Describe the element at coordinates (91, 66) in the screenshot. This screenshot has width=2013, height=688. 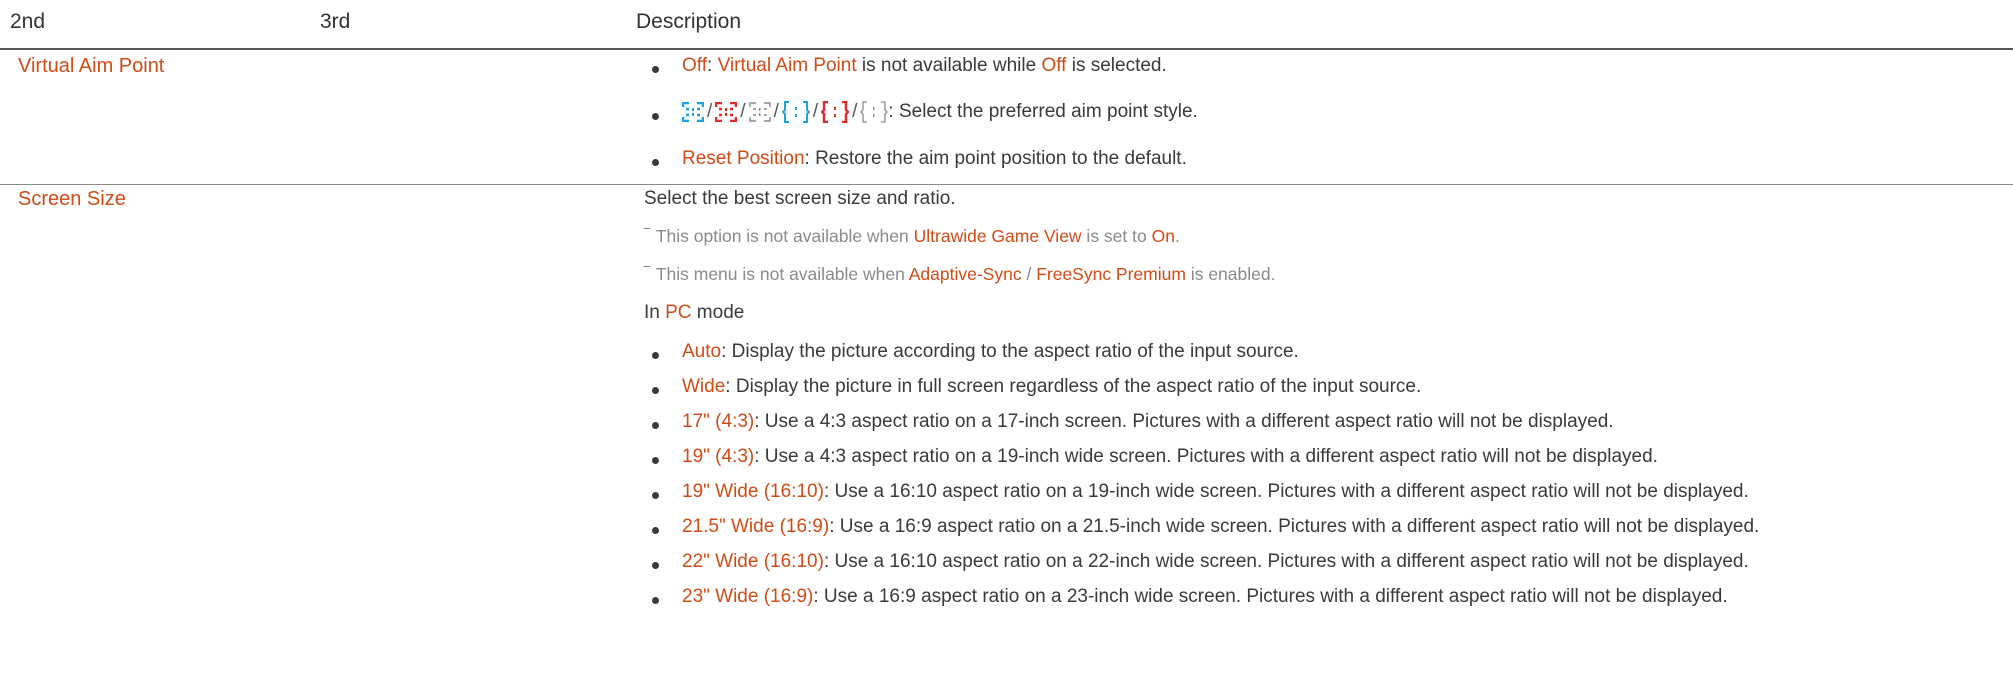
I see `row-title-virtual-aim-point: Virtual Aim Point` at that location.